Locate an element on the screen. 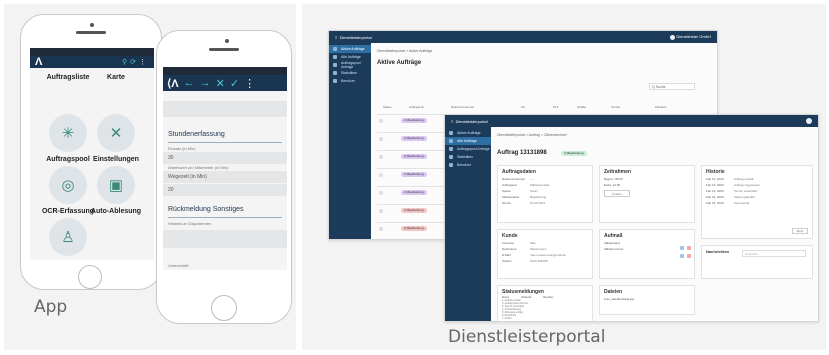  signature-pad is located at coordinates (225, 279).